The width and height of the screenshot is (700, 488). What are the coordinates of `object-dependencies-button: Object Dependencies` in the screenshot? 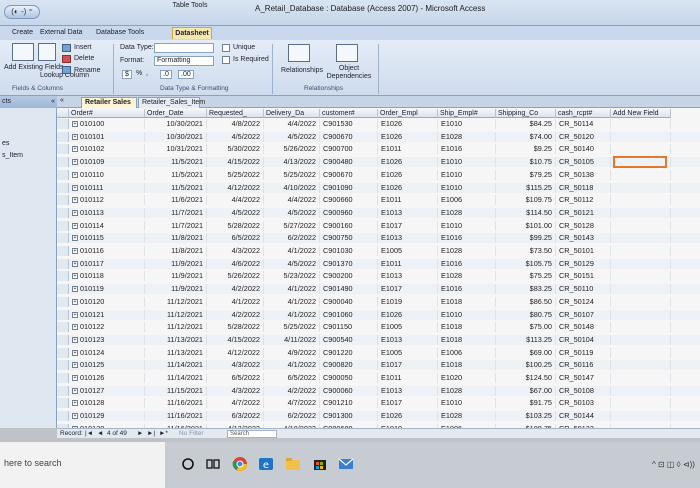 It's located at (349, 73).